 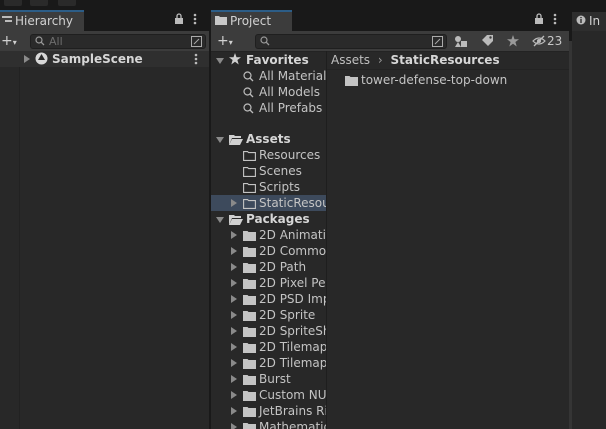 I want to click on package-label: 2D Pixel Per, so click(x=293, y=283).